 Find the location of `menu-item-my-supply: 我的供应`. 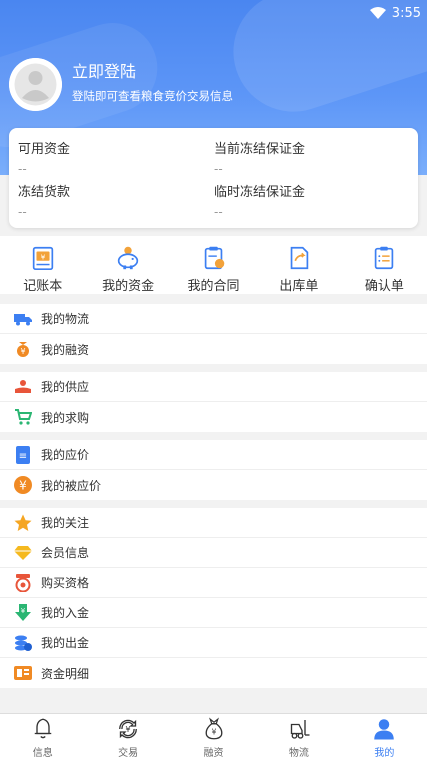

menu-item-my-supply: 我的供应 is located at coordinates (213, 387).